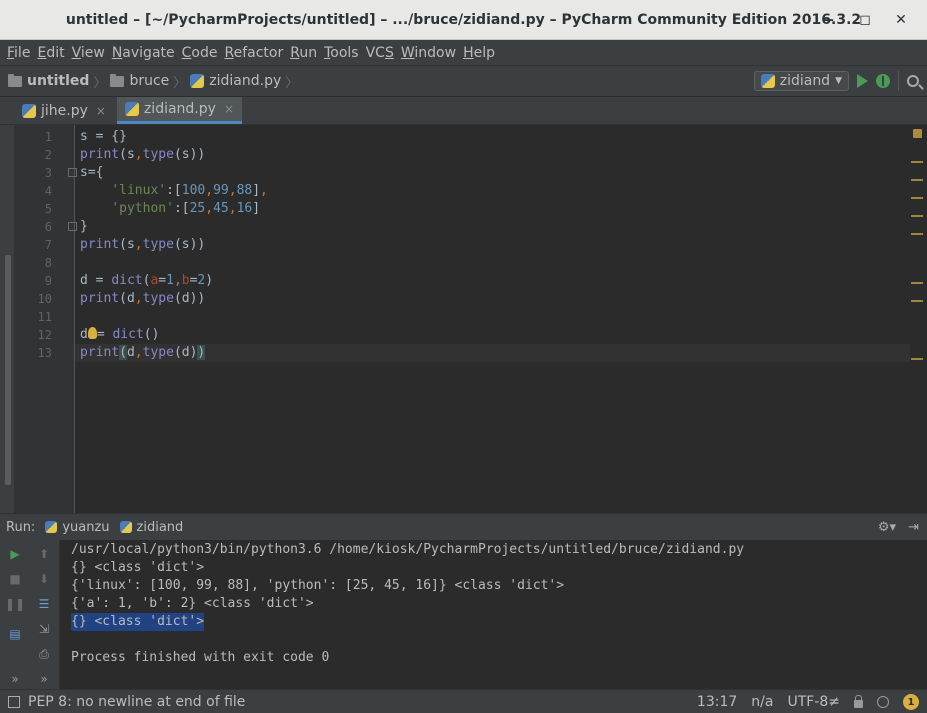  I want to click on error-stripe, so click(918, 319).